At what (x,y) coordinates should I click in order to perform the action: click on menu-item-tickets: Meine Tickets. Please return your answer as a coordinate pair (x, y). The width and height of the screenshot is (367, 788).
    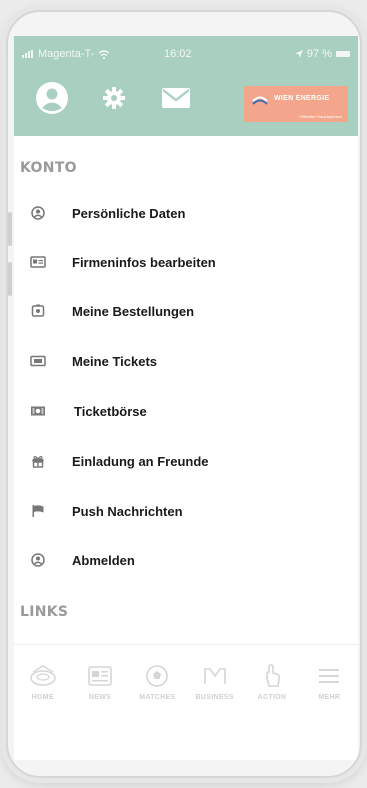
    Looking at the image, I should click on (186, 361).